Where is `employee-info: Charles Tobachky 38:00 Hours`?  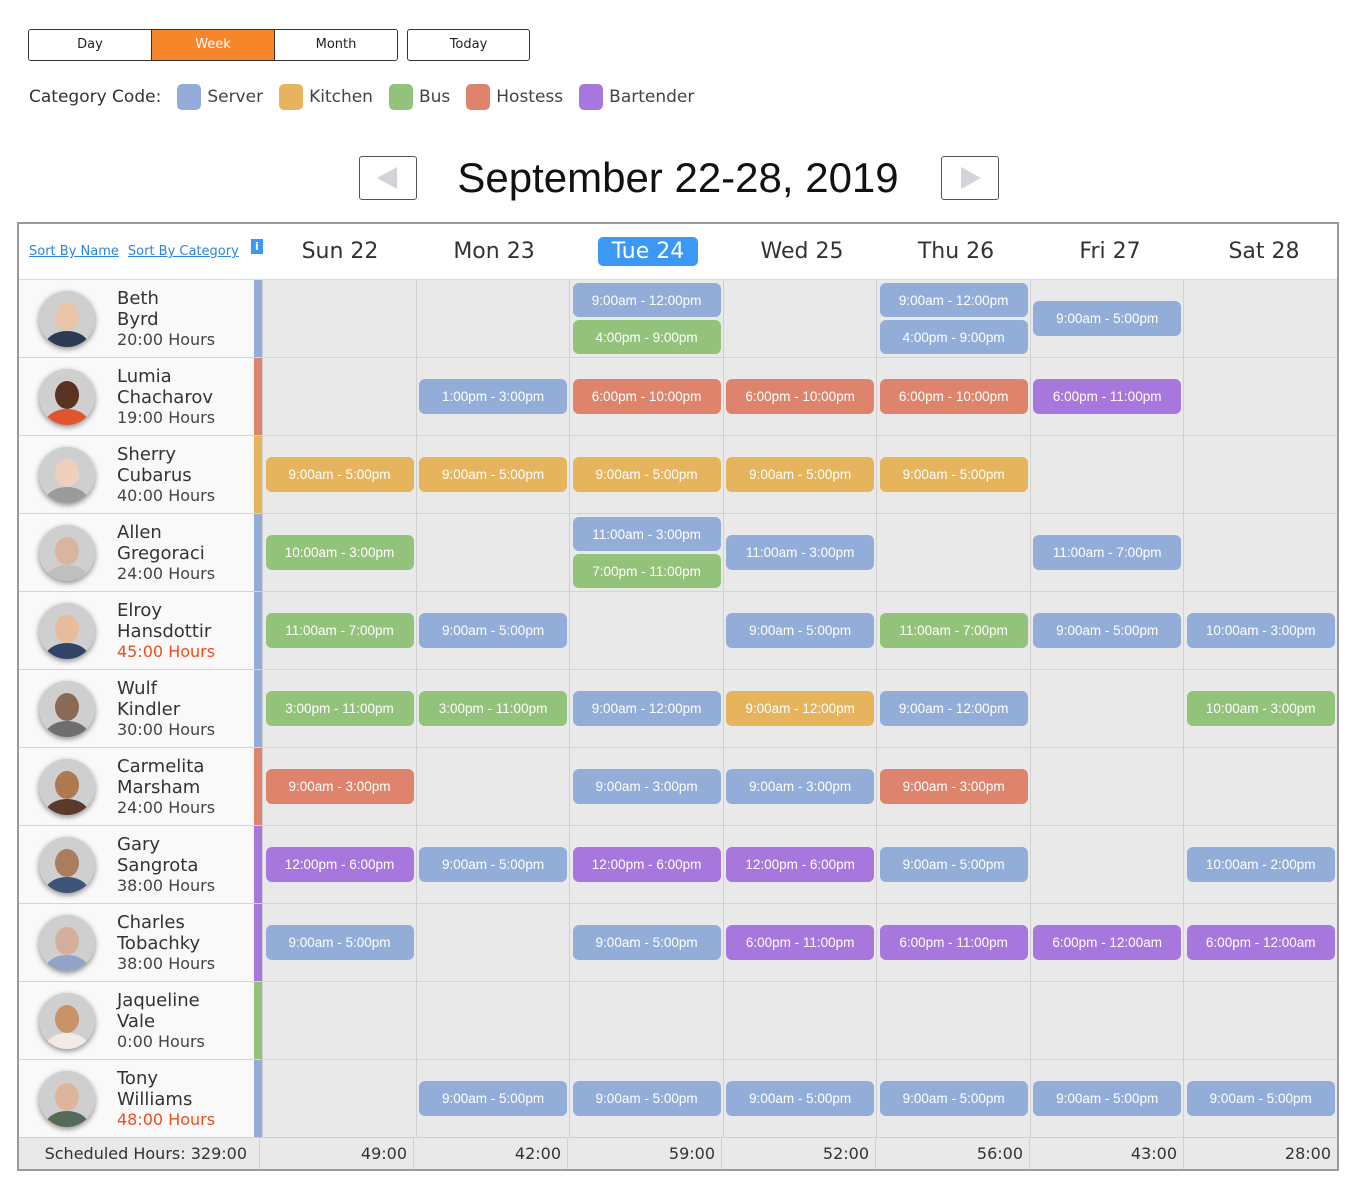 employee-info: Charles Tobachky 38:00 Hours is located at coordinates (137, 942).